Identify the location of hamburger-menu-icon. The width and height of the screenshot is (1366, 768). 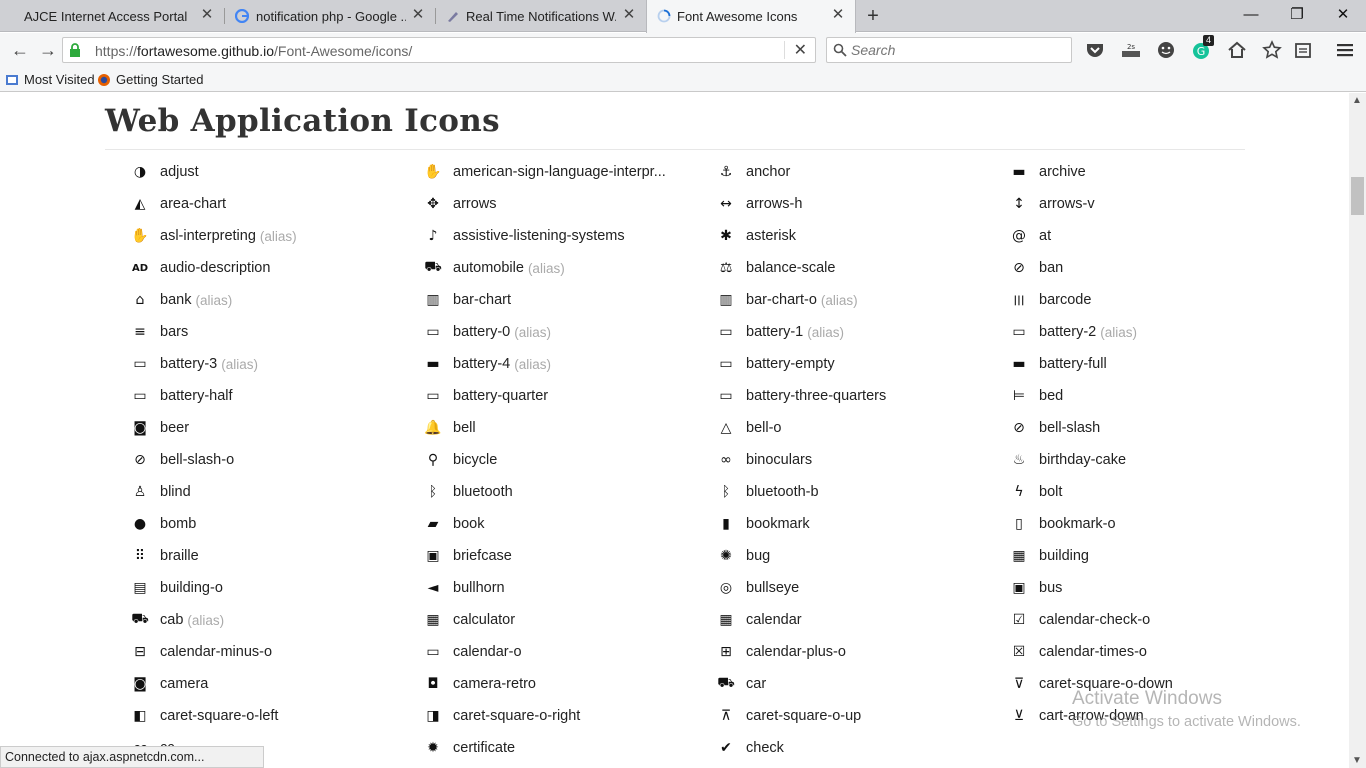
(1345, 50).